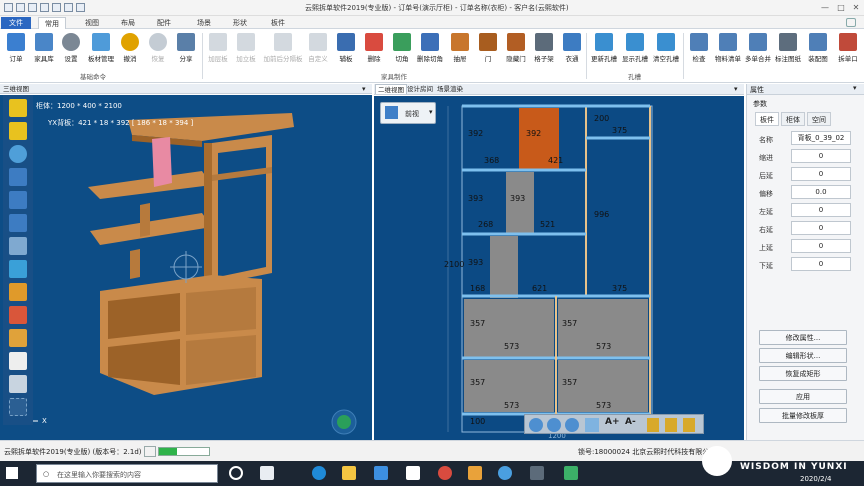  I want to click on puzzle-add-icon, so click(18, 131).